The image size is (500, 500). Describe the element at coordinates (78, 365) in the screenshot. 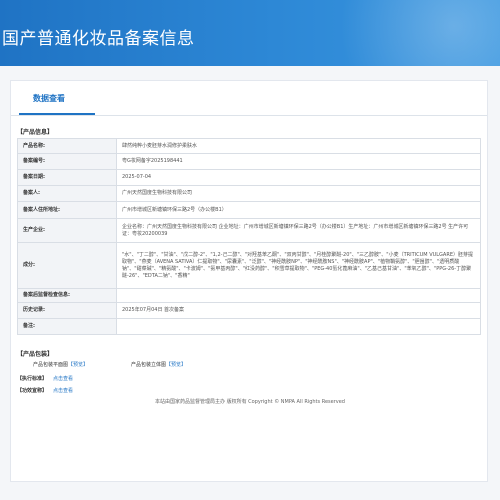

I see `package-flat-preview-link: 【预览】` at that location.